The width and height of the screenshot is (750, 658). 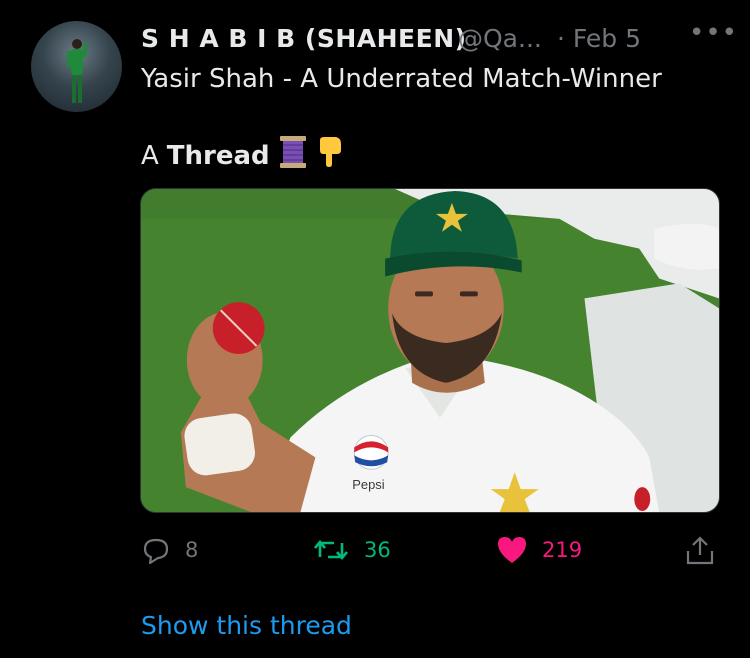 I want to click on heart-icon, so click(x=512, y=550).